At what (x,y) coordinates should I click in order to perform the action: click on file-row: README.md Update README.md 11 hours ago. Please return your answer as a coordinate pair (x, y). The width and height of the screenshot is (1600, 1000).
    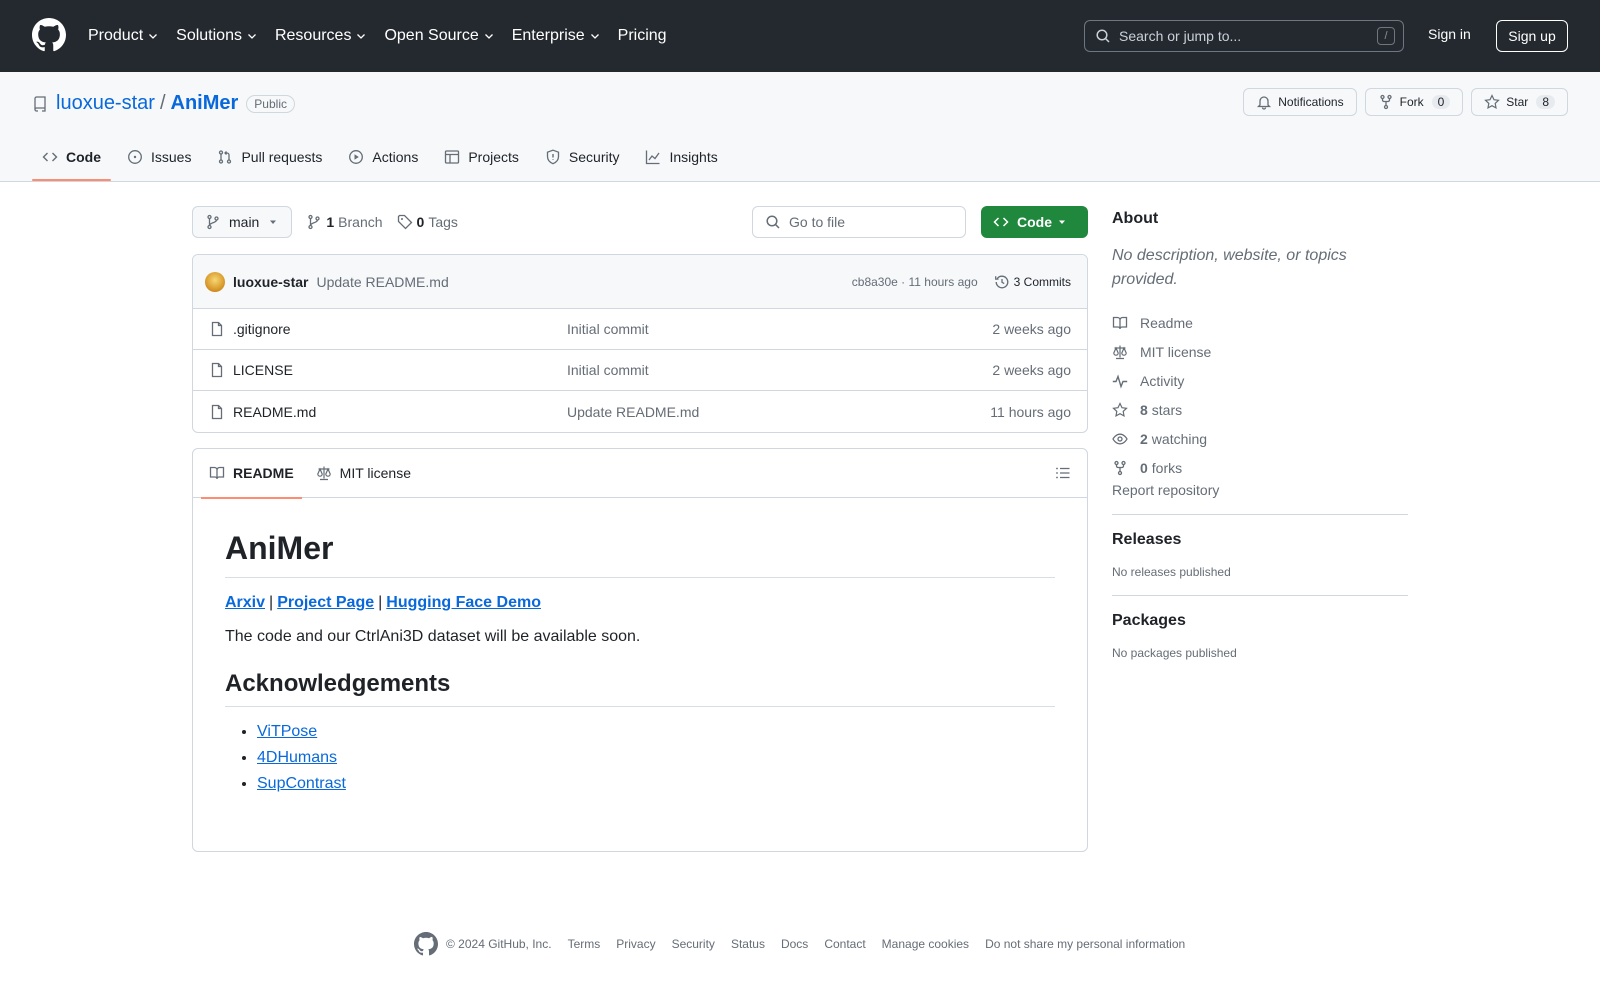
    Looking at the image, I should click on (640, 411).